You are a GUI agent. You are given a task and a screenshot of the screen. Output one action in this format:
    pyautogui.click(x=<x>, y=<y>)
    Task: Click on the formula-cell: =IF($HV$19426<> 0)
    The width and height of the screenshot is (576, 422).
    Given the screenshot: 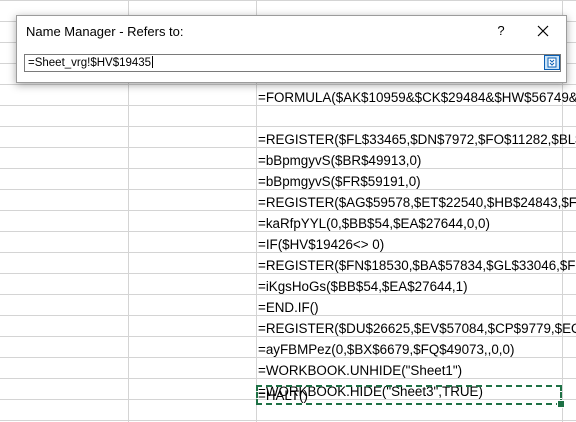 What is the action you would take?
    pyautogui.click(x=417, y=244)
    